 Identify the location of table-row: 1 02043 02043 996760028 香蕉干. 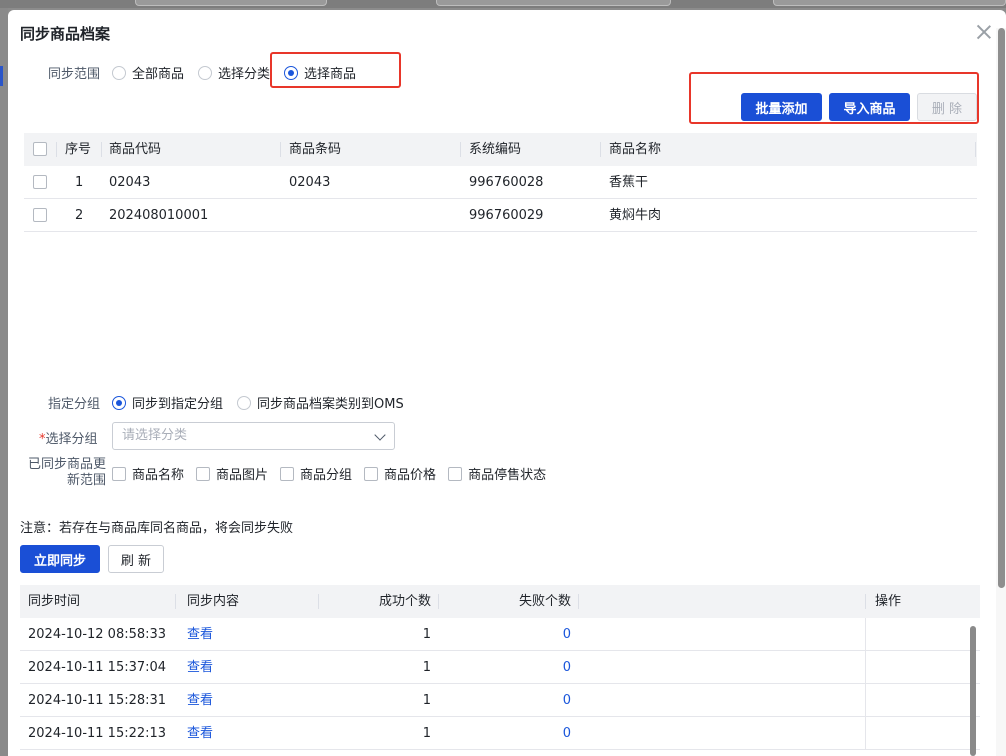
(500, 182).